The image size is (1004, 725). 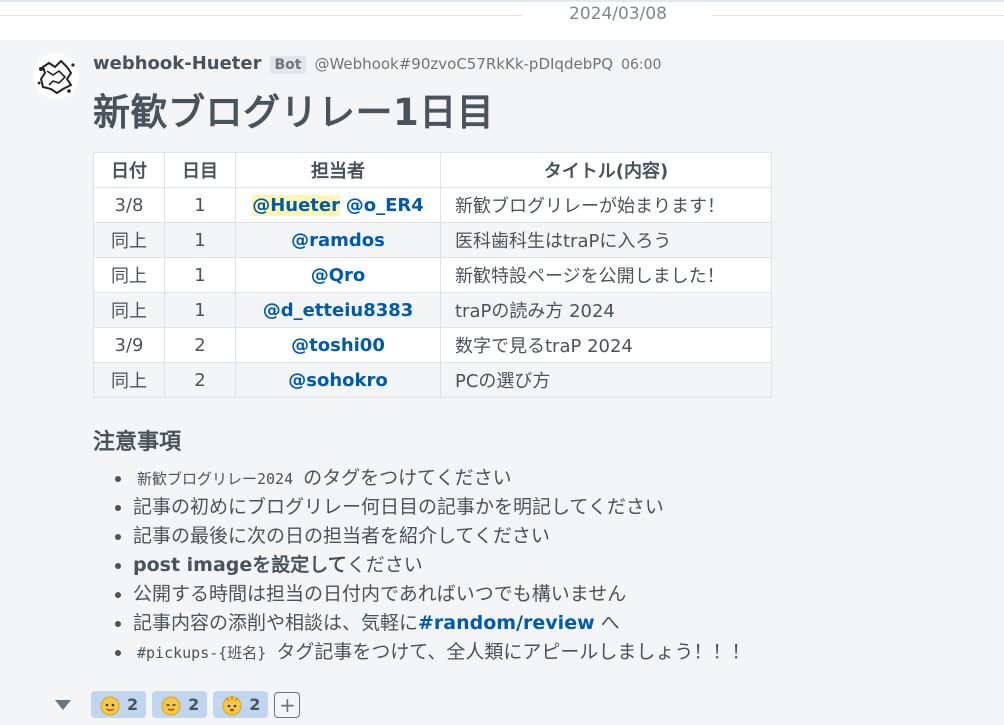 I want to click on list-item: 記事内容の添削や相談は、気軽に#random/review へ, so click(x=421, y=623).